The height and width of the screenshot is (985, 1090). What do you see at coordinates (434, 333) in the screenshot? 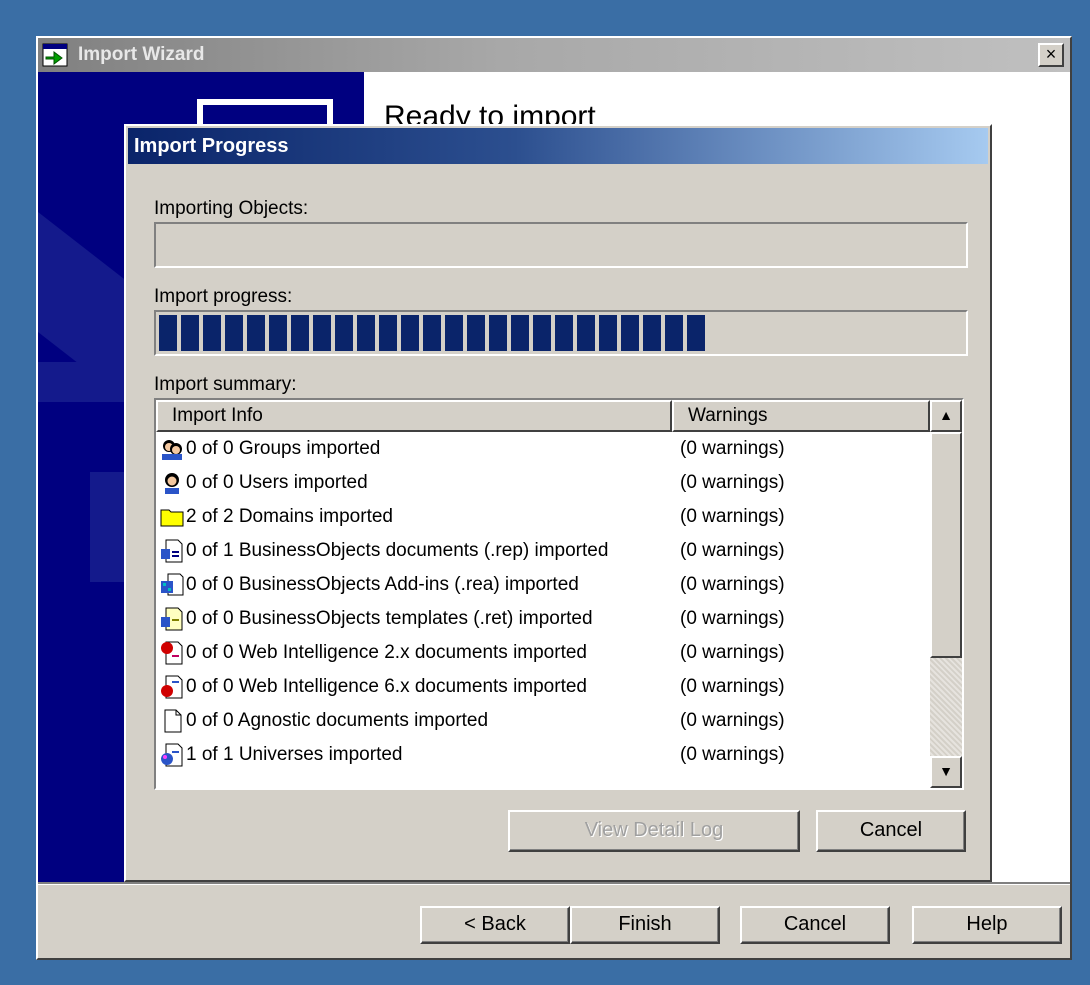
I see `progress-fill` at bounding box center [434, 333].